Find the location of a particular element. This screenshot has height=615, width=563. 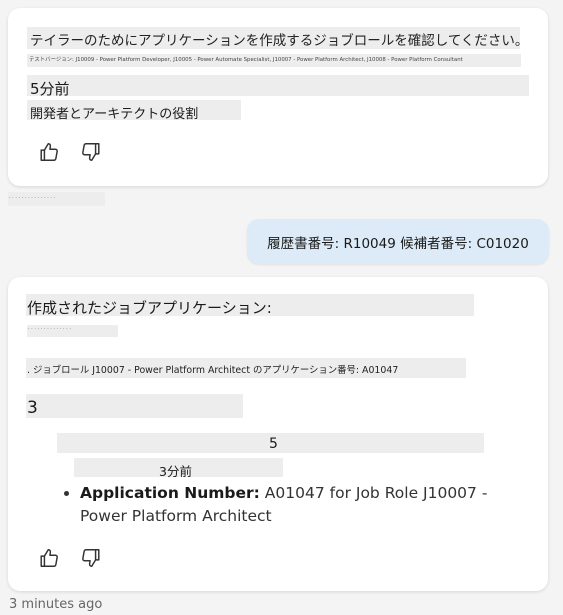

card2-time: 3分前 is located at coordinates (175, 471).